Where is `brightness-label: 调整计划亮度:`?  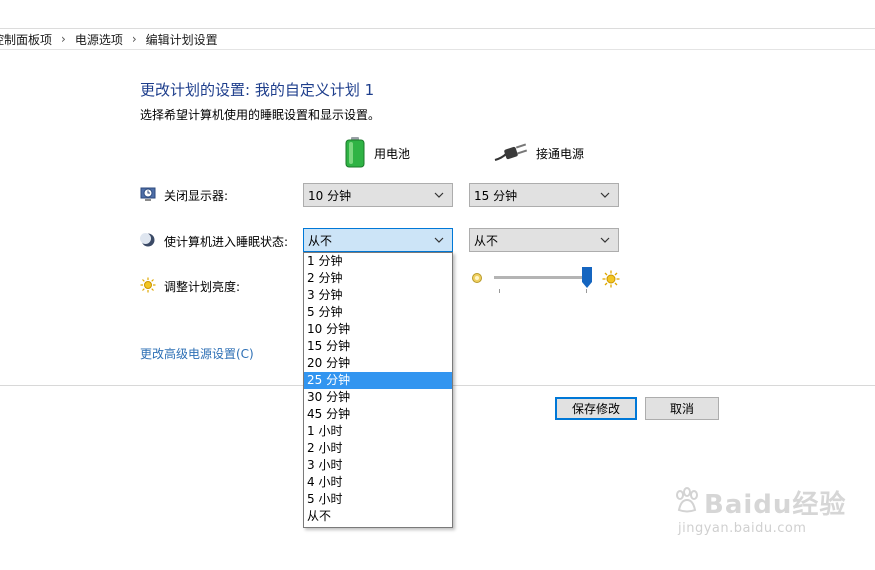 brightness-label: 调整计划亮度: is located at coordinates (202, 287).